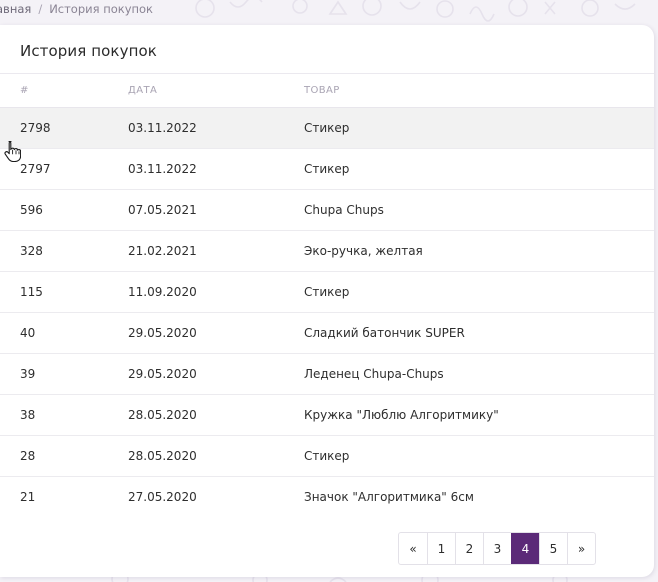 This screenshot has width=658, height=582. Describe the element at coordinates (469, 548) in the screenshot. I see `pagination-page-2: 2` at that location.